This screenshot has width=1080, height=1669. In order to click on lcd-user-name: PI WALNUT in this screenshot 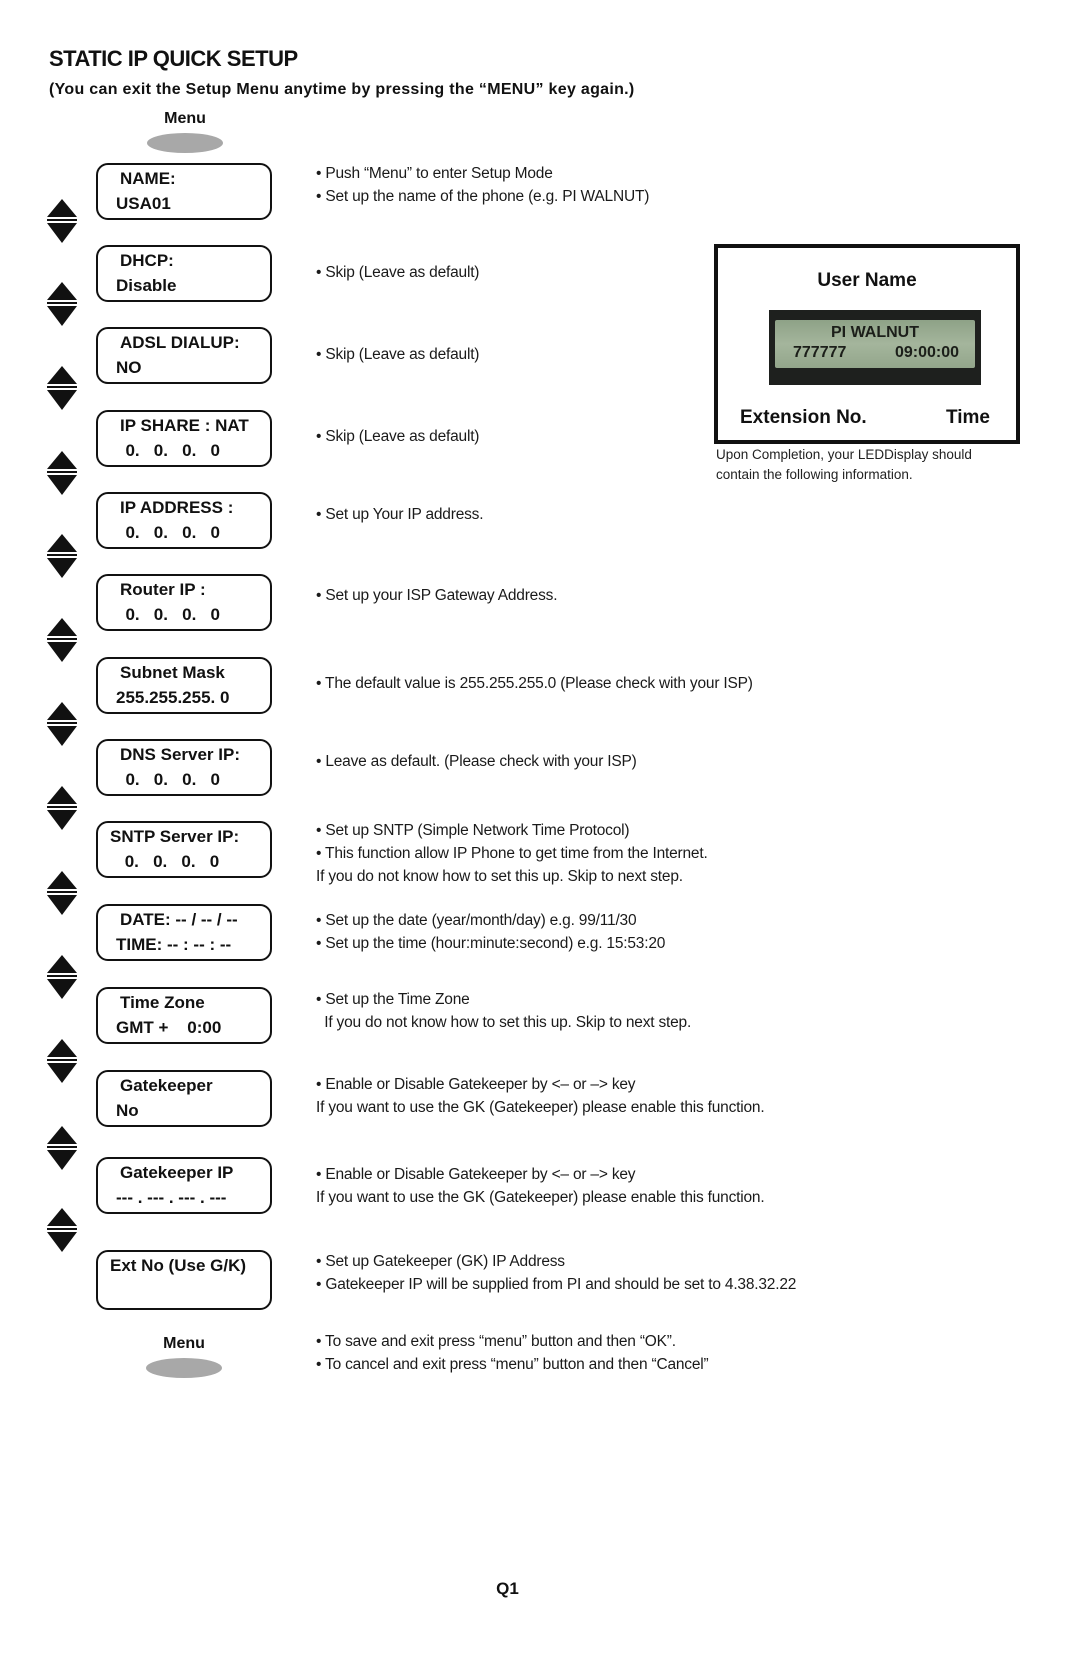, I will do `click(875, 332)`.